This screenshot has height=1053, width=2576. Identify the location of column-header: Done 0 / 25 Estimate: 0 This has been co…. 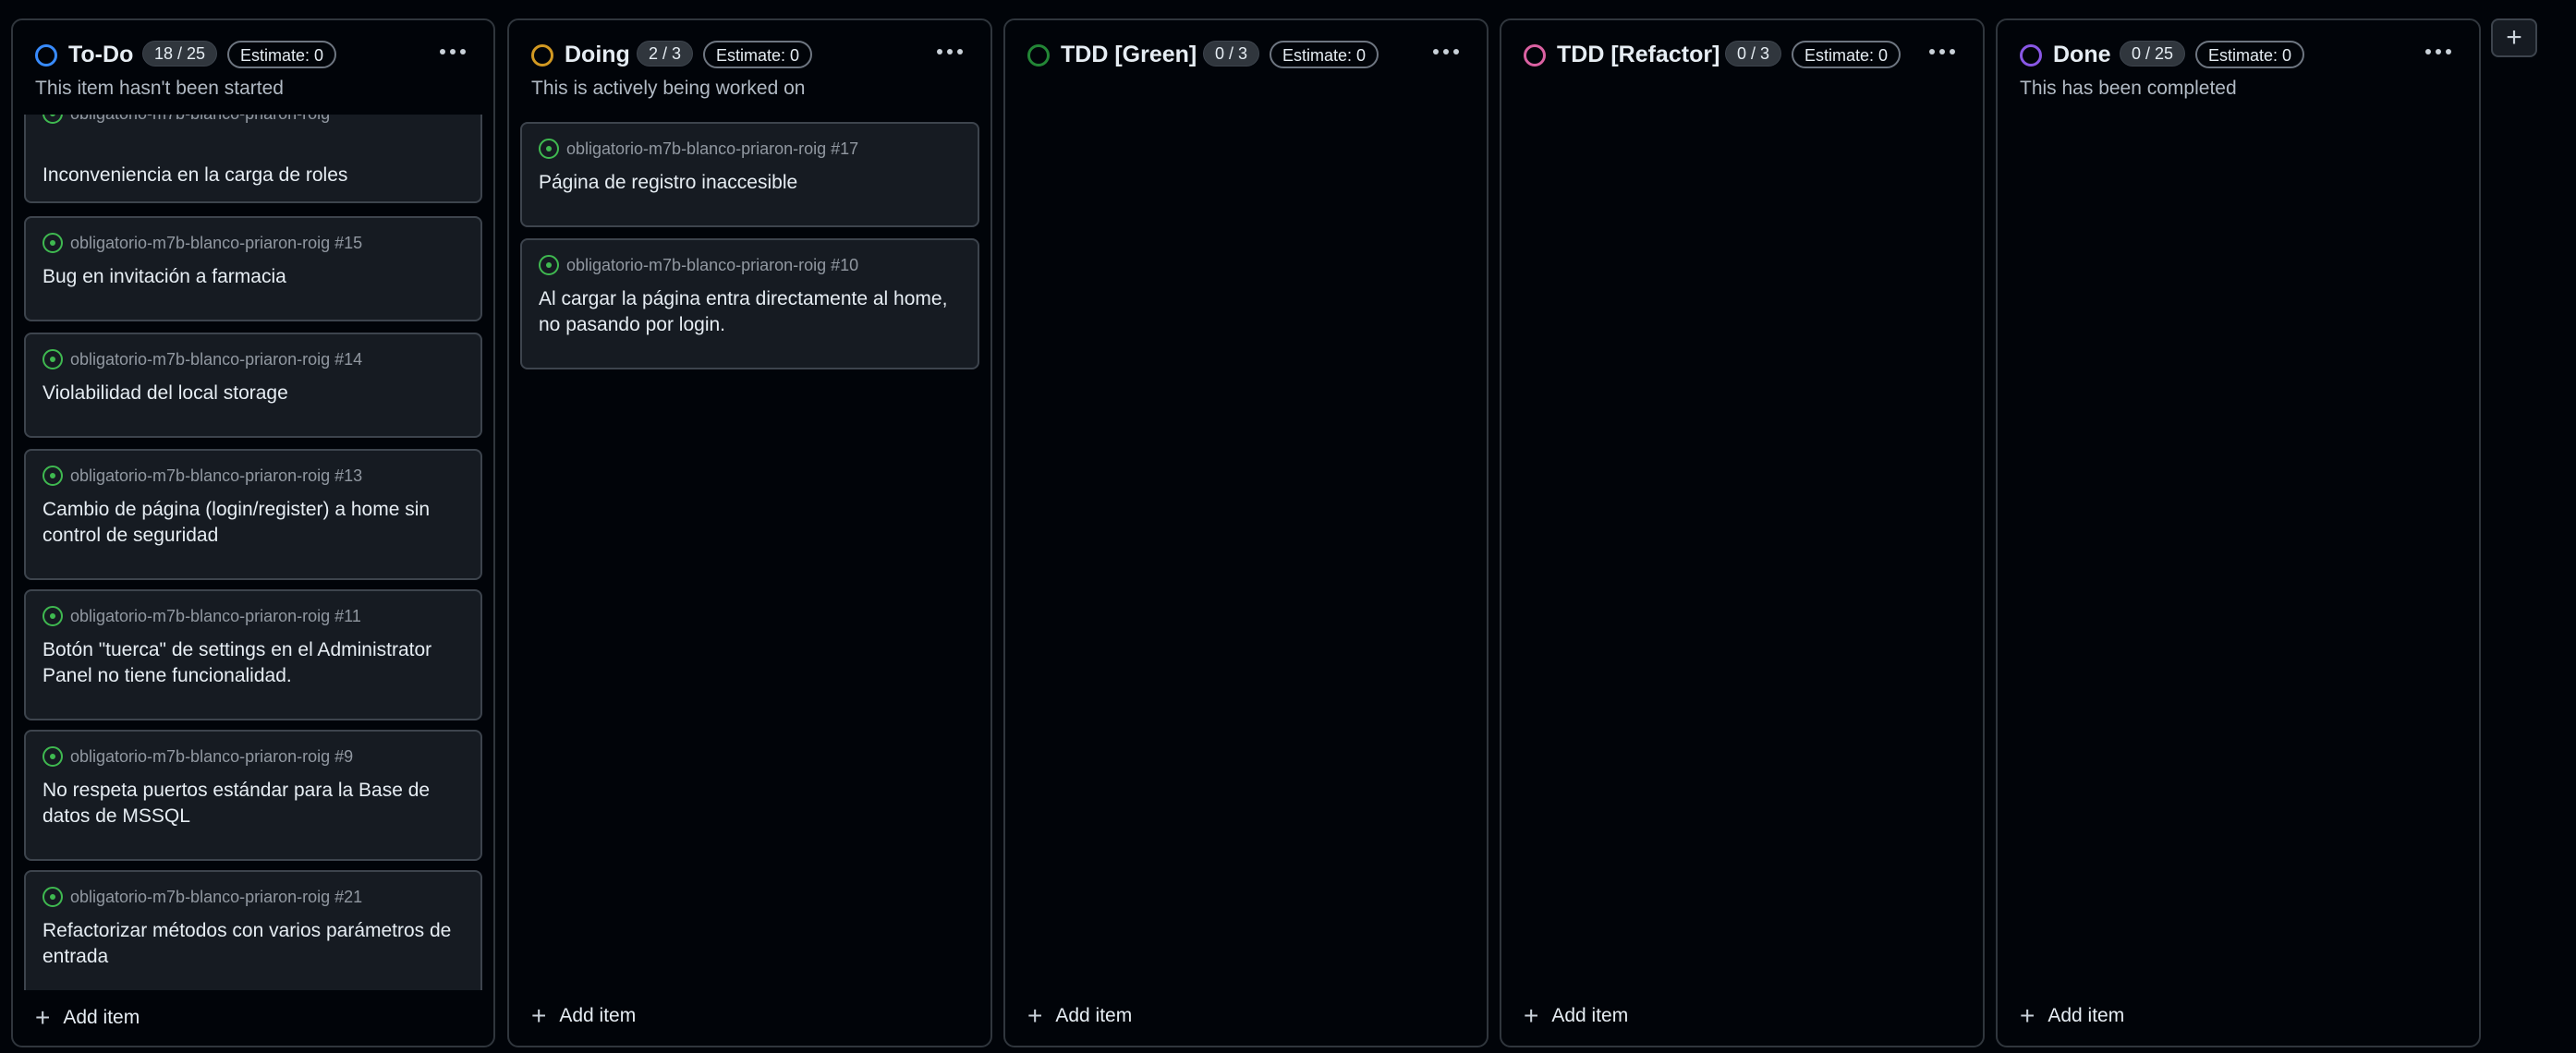
(2238, 67).